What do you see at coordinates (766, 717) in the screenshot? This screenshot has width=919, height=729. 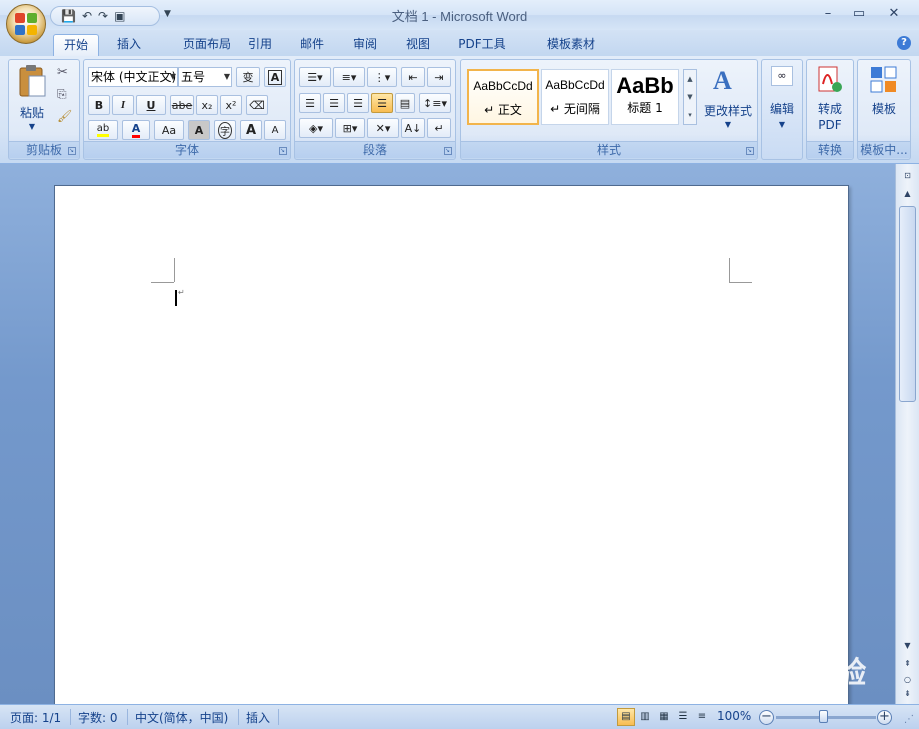 I see `zoom-out-button: −` at bounding box center [766, 717].